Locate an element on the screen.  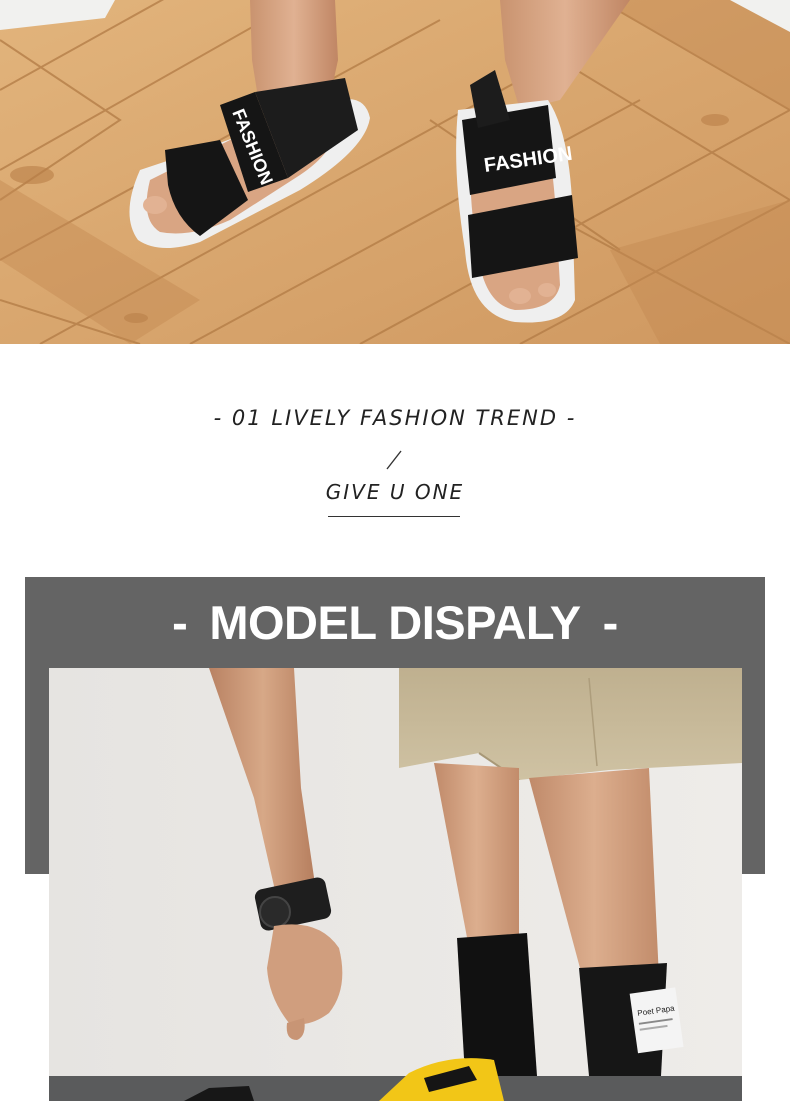
slash-divider-icon is located at coordinates (394, 460).